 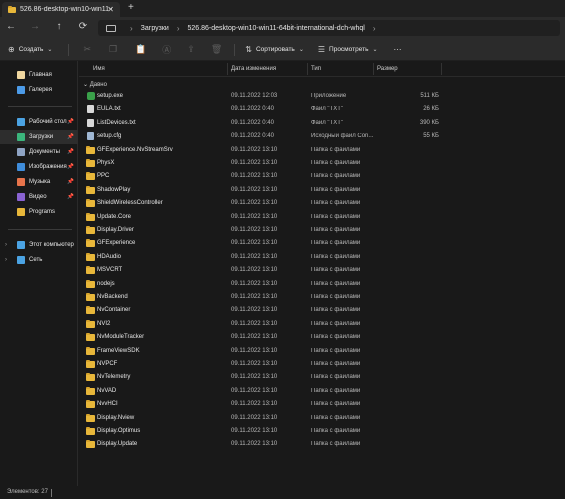 What do you see at coordinates (113, 49) in the screenshot?
I see `copy-icon: ❐` at bounding box center [113, 49].